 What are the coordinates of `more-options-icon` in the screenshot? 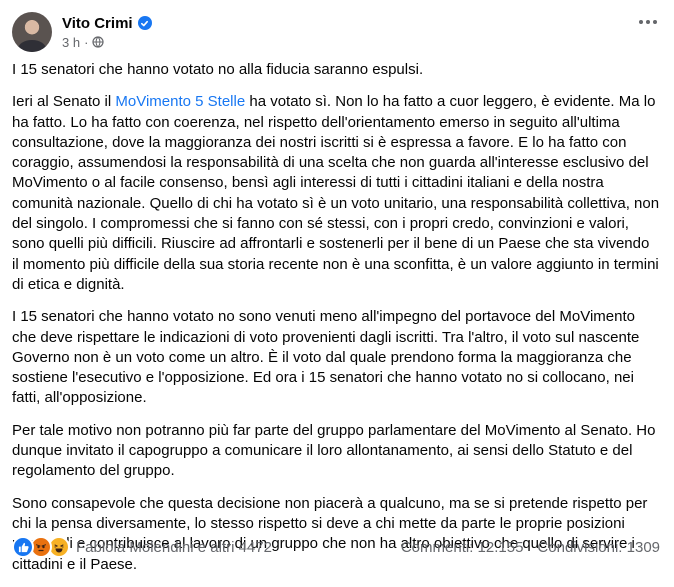 It's located at (648, 22).